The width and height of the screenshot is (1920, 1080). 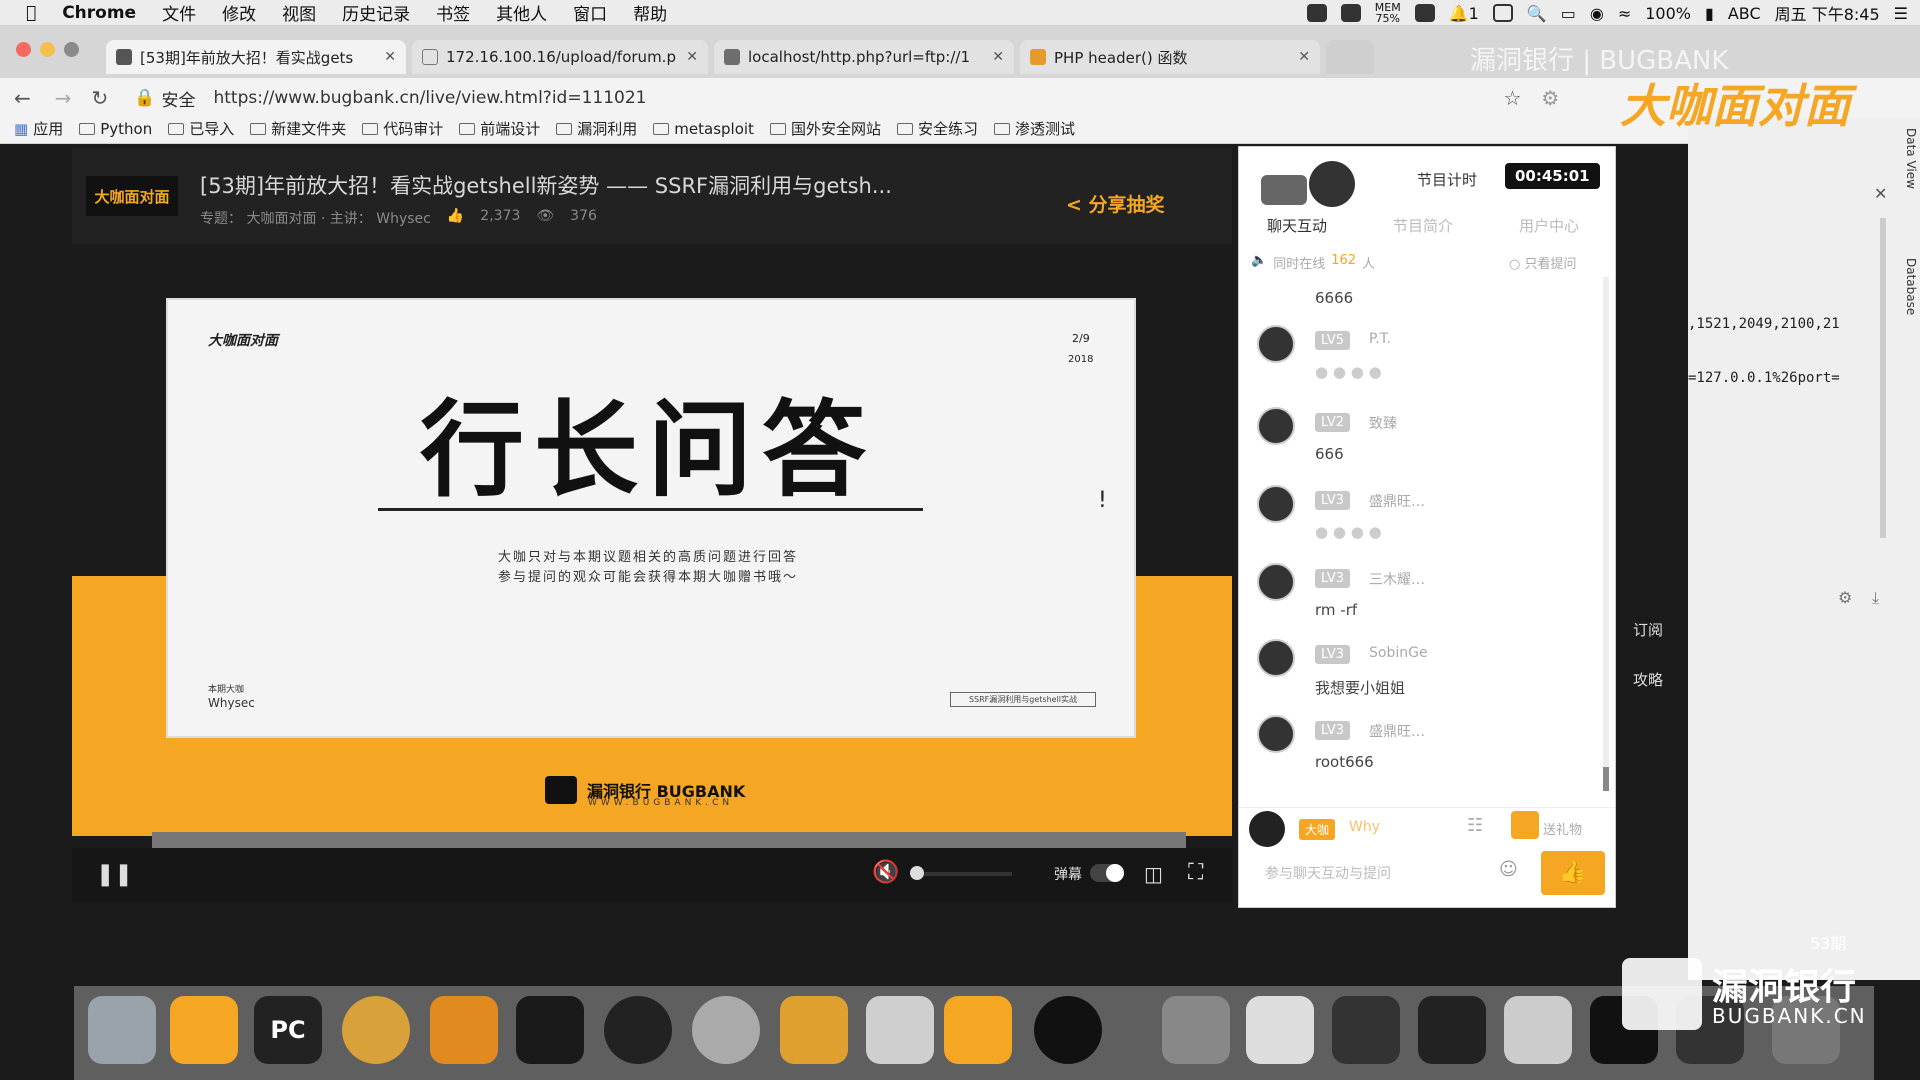 I want to click on folder-icon, so click(x=1196, y=1030).